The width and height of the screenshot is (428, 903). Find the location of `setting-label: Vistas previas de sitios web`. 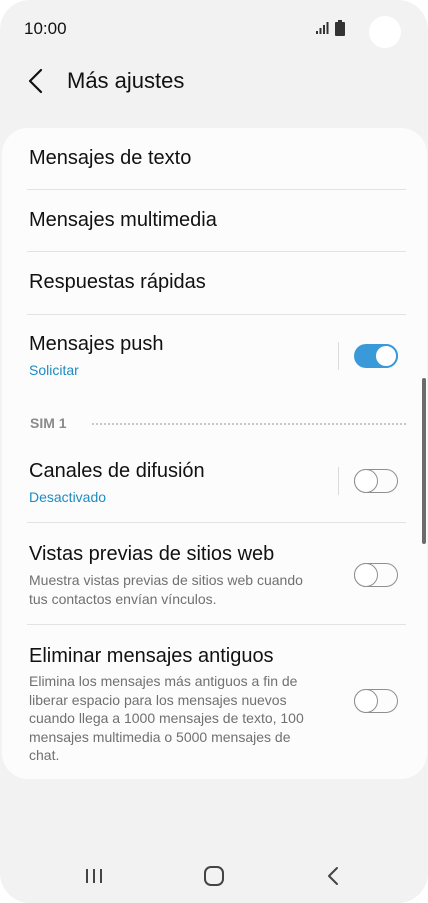

setting-label: Vistas previas de sitios web is located at coordinates (152, 554).